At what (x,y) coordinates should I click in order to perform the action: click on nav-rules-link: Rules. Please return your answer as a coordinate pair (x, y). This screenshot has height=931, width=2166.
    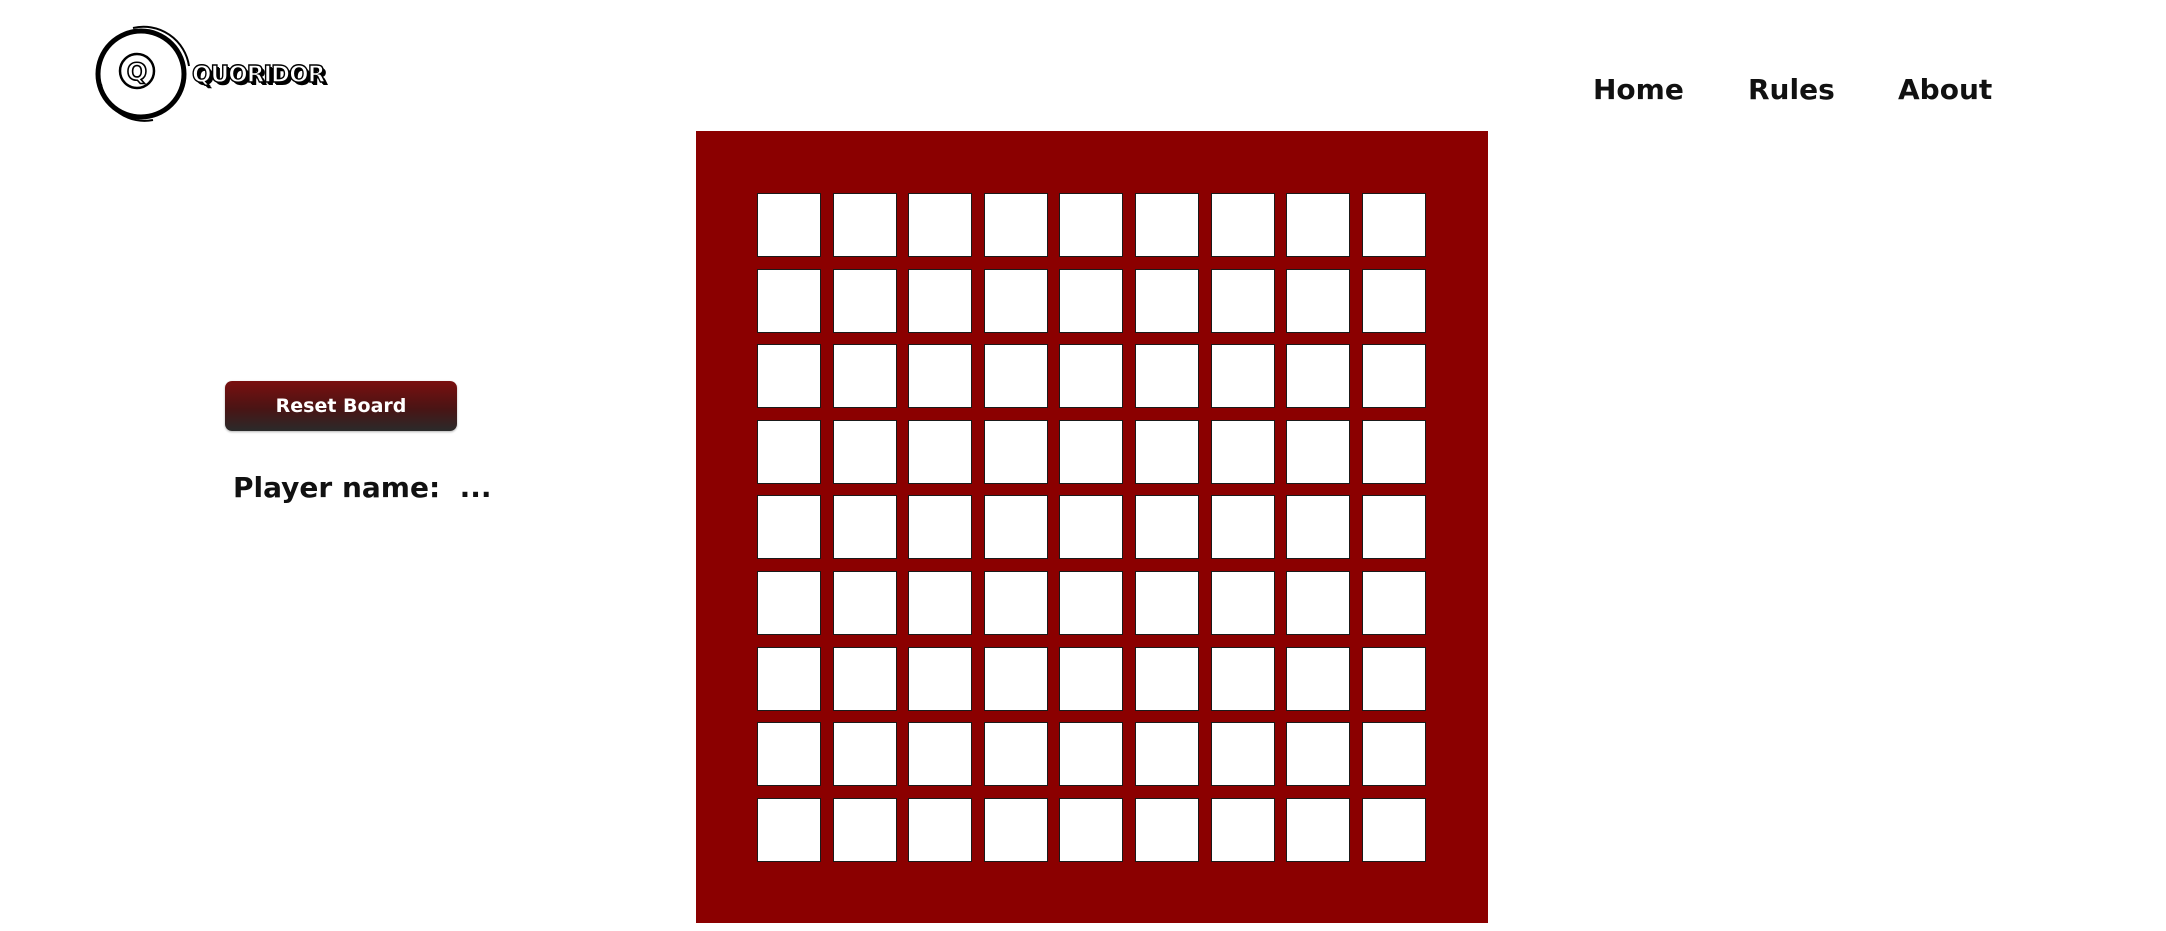
    Looking at the image, I should click on (1791, 89).